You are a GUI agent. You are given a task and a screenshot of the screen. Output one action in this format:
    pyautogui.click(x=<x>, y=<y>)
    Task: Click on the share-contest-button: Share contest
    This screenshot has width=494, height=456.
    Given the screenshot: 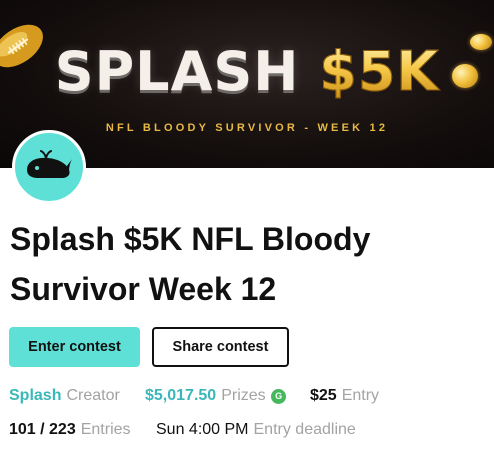 What is the action you would take?
    pyautogui.click(x=220, y=347)
    